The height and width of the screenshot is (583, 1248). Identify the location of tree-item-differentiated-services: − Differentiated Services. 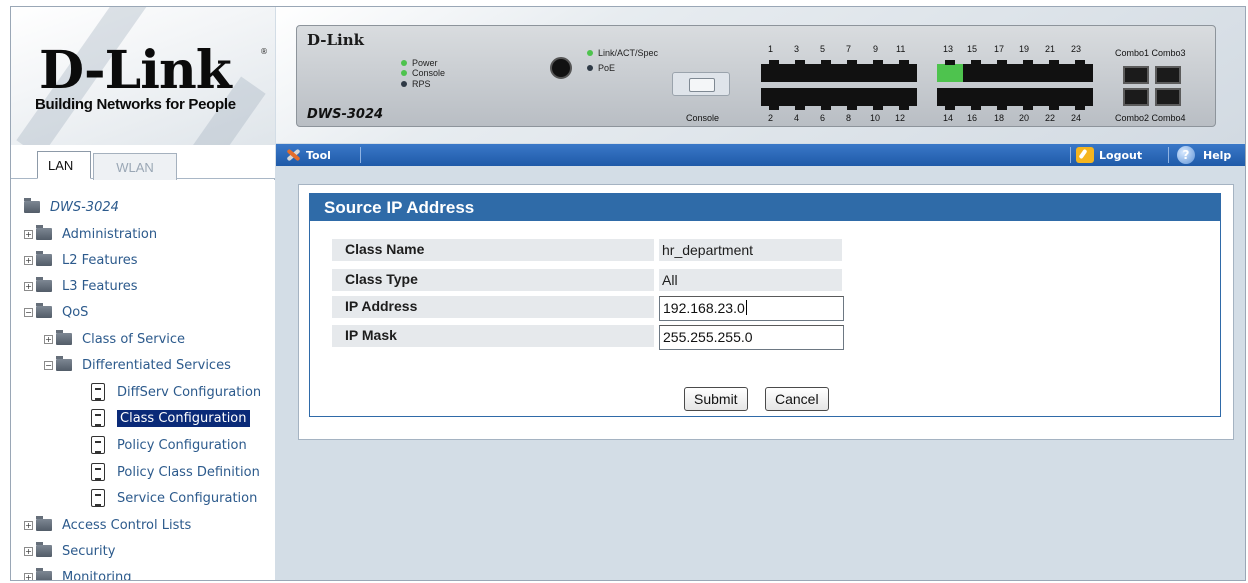
(137, 365).